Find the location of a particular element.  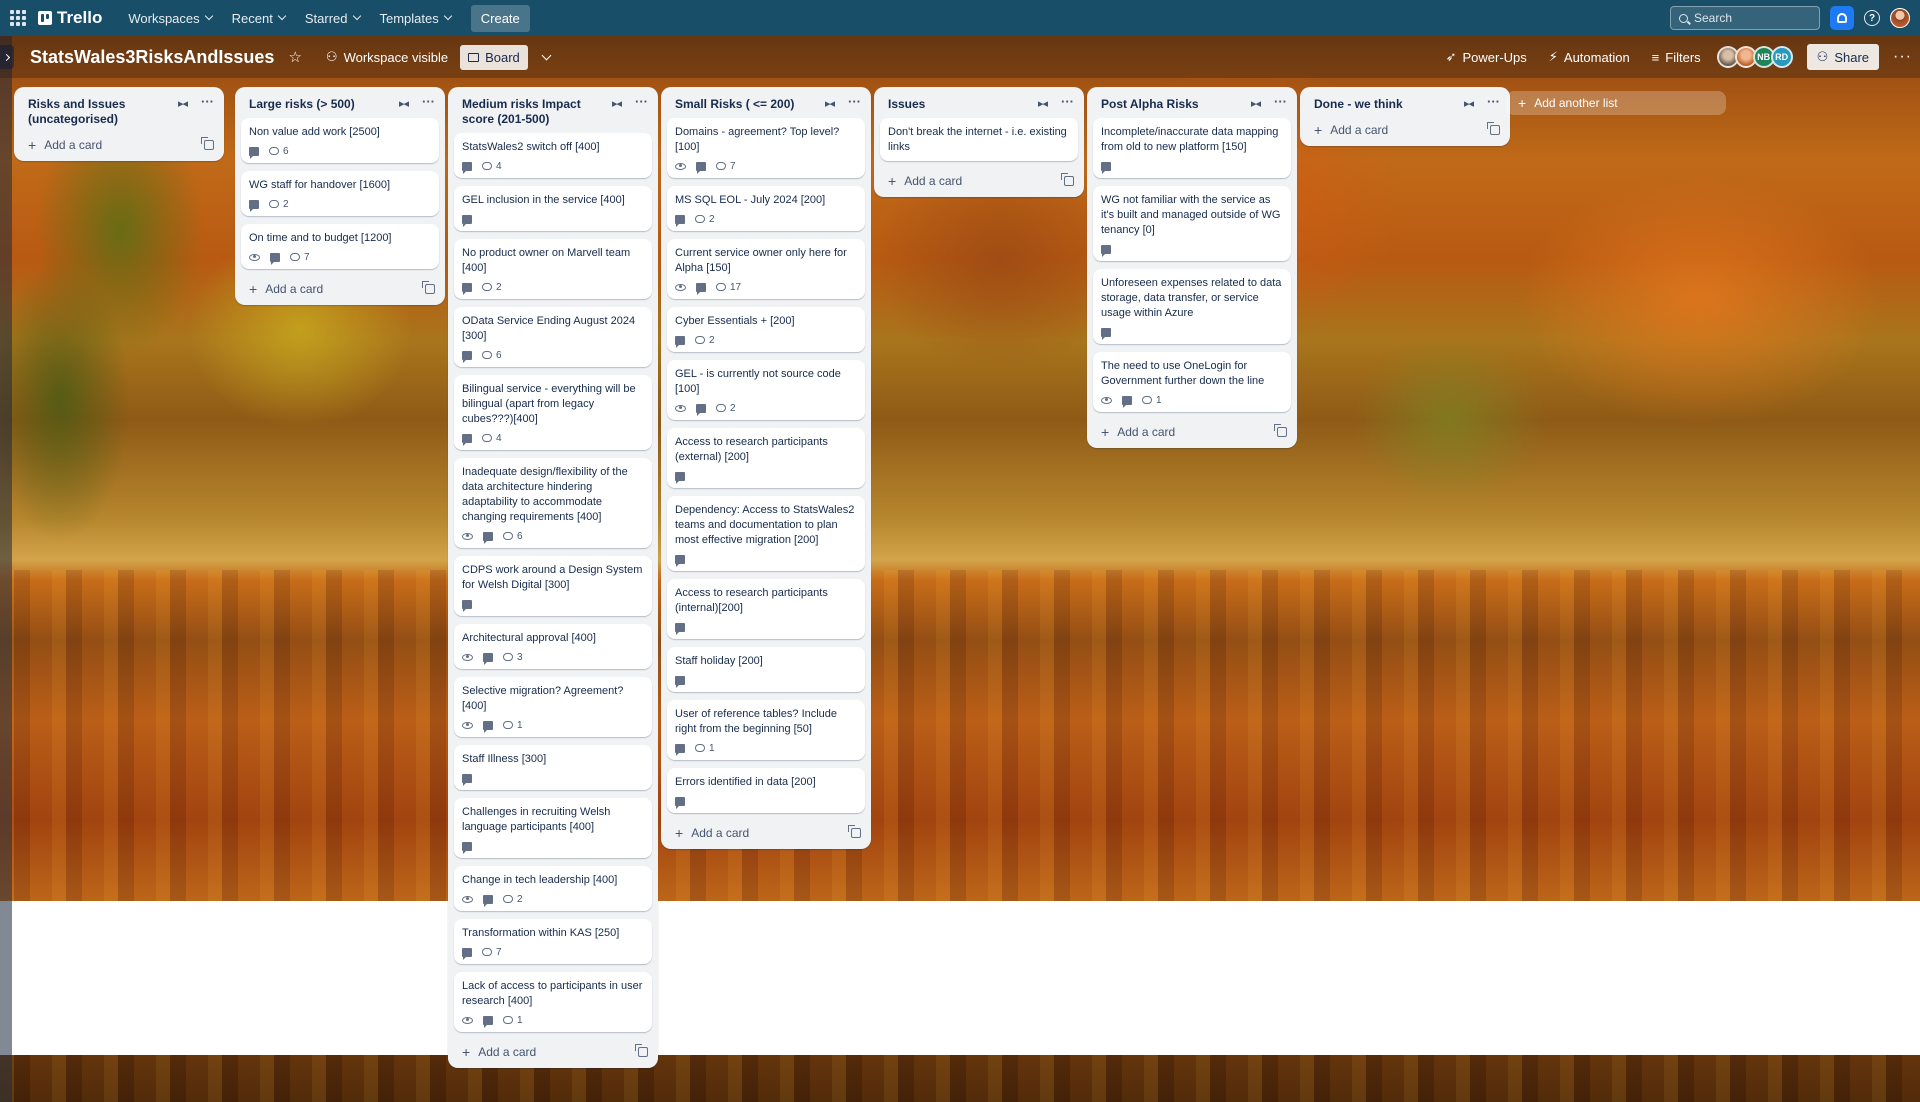

expand-sidebar-button is located at coordinates (7, 57).